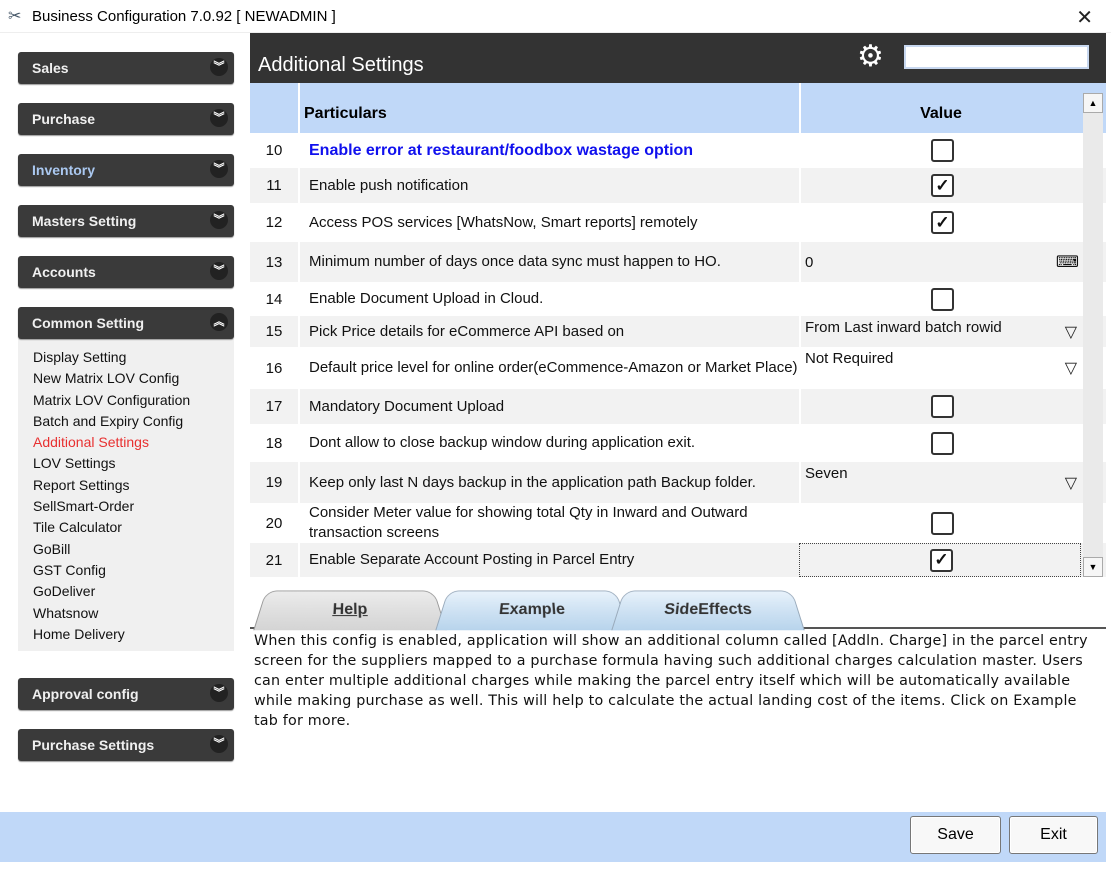  I want to click on sidebar-item: Tile Calculator, so click(133, 527).